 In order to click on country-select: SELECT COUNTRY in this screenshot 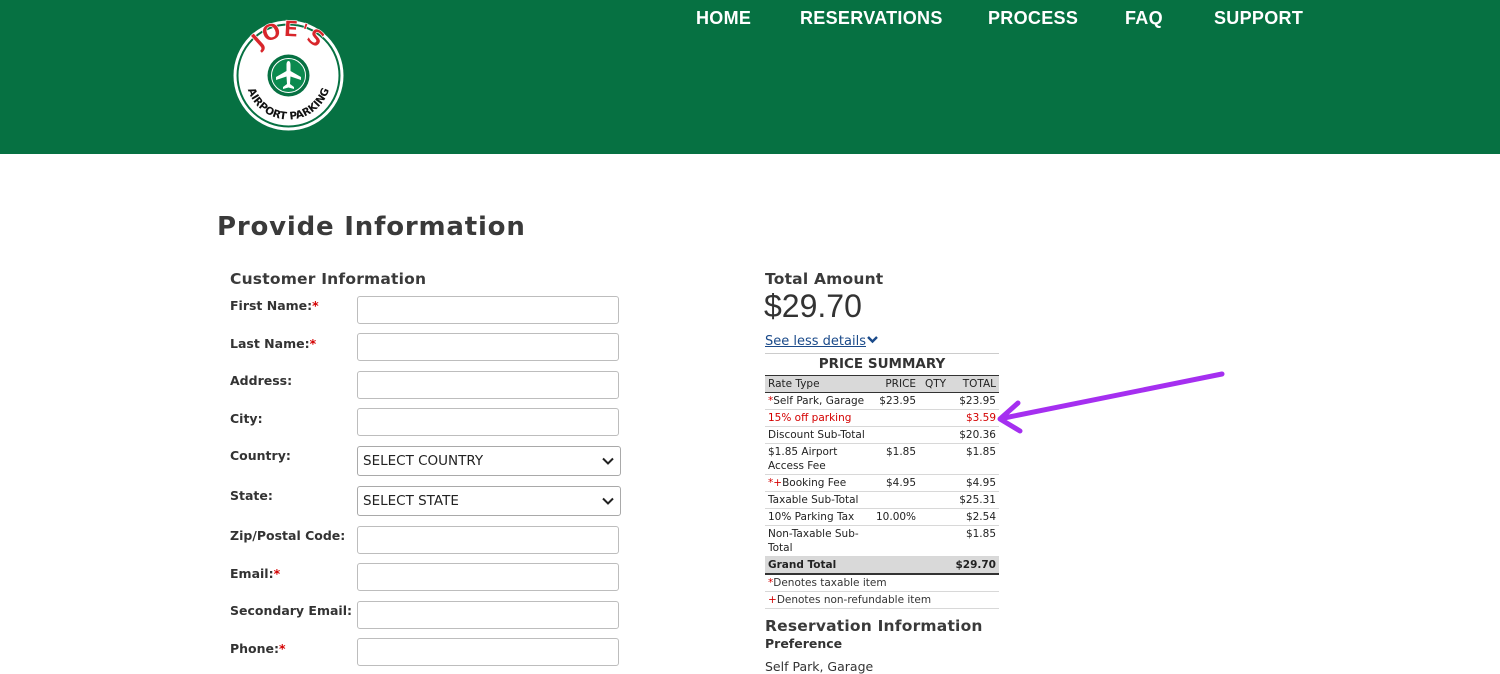, I will do `click(489, 461)`.